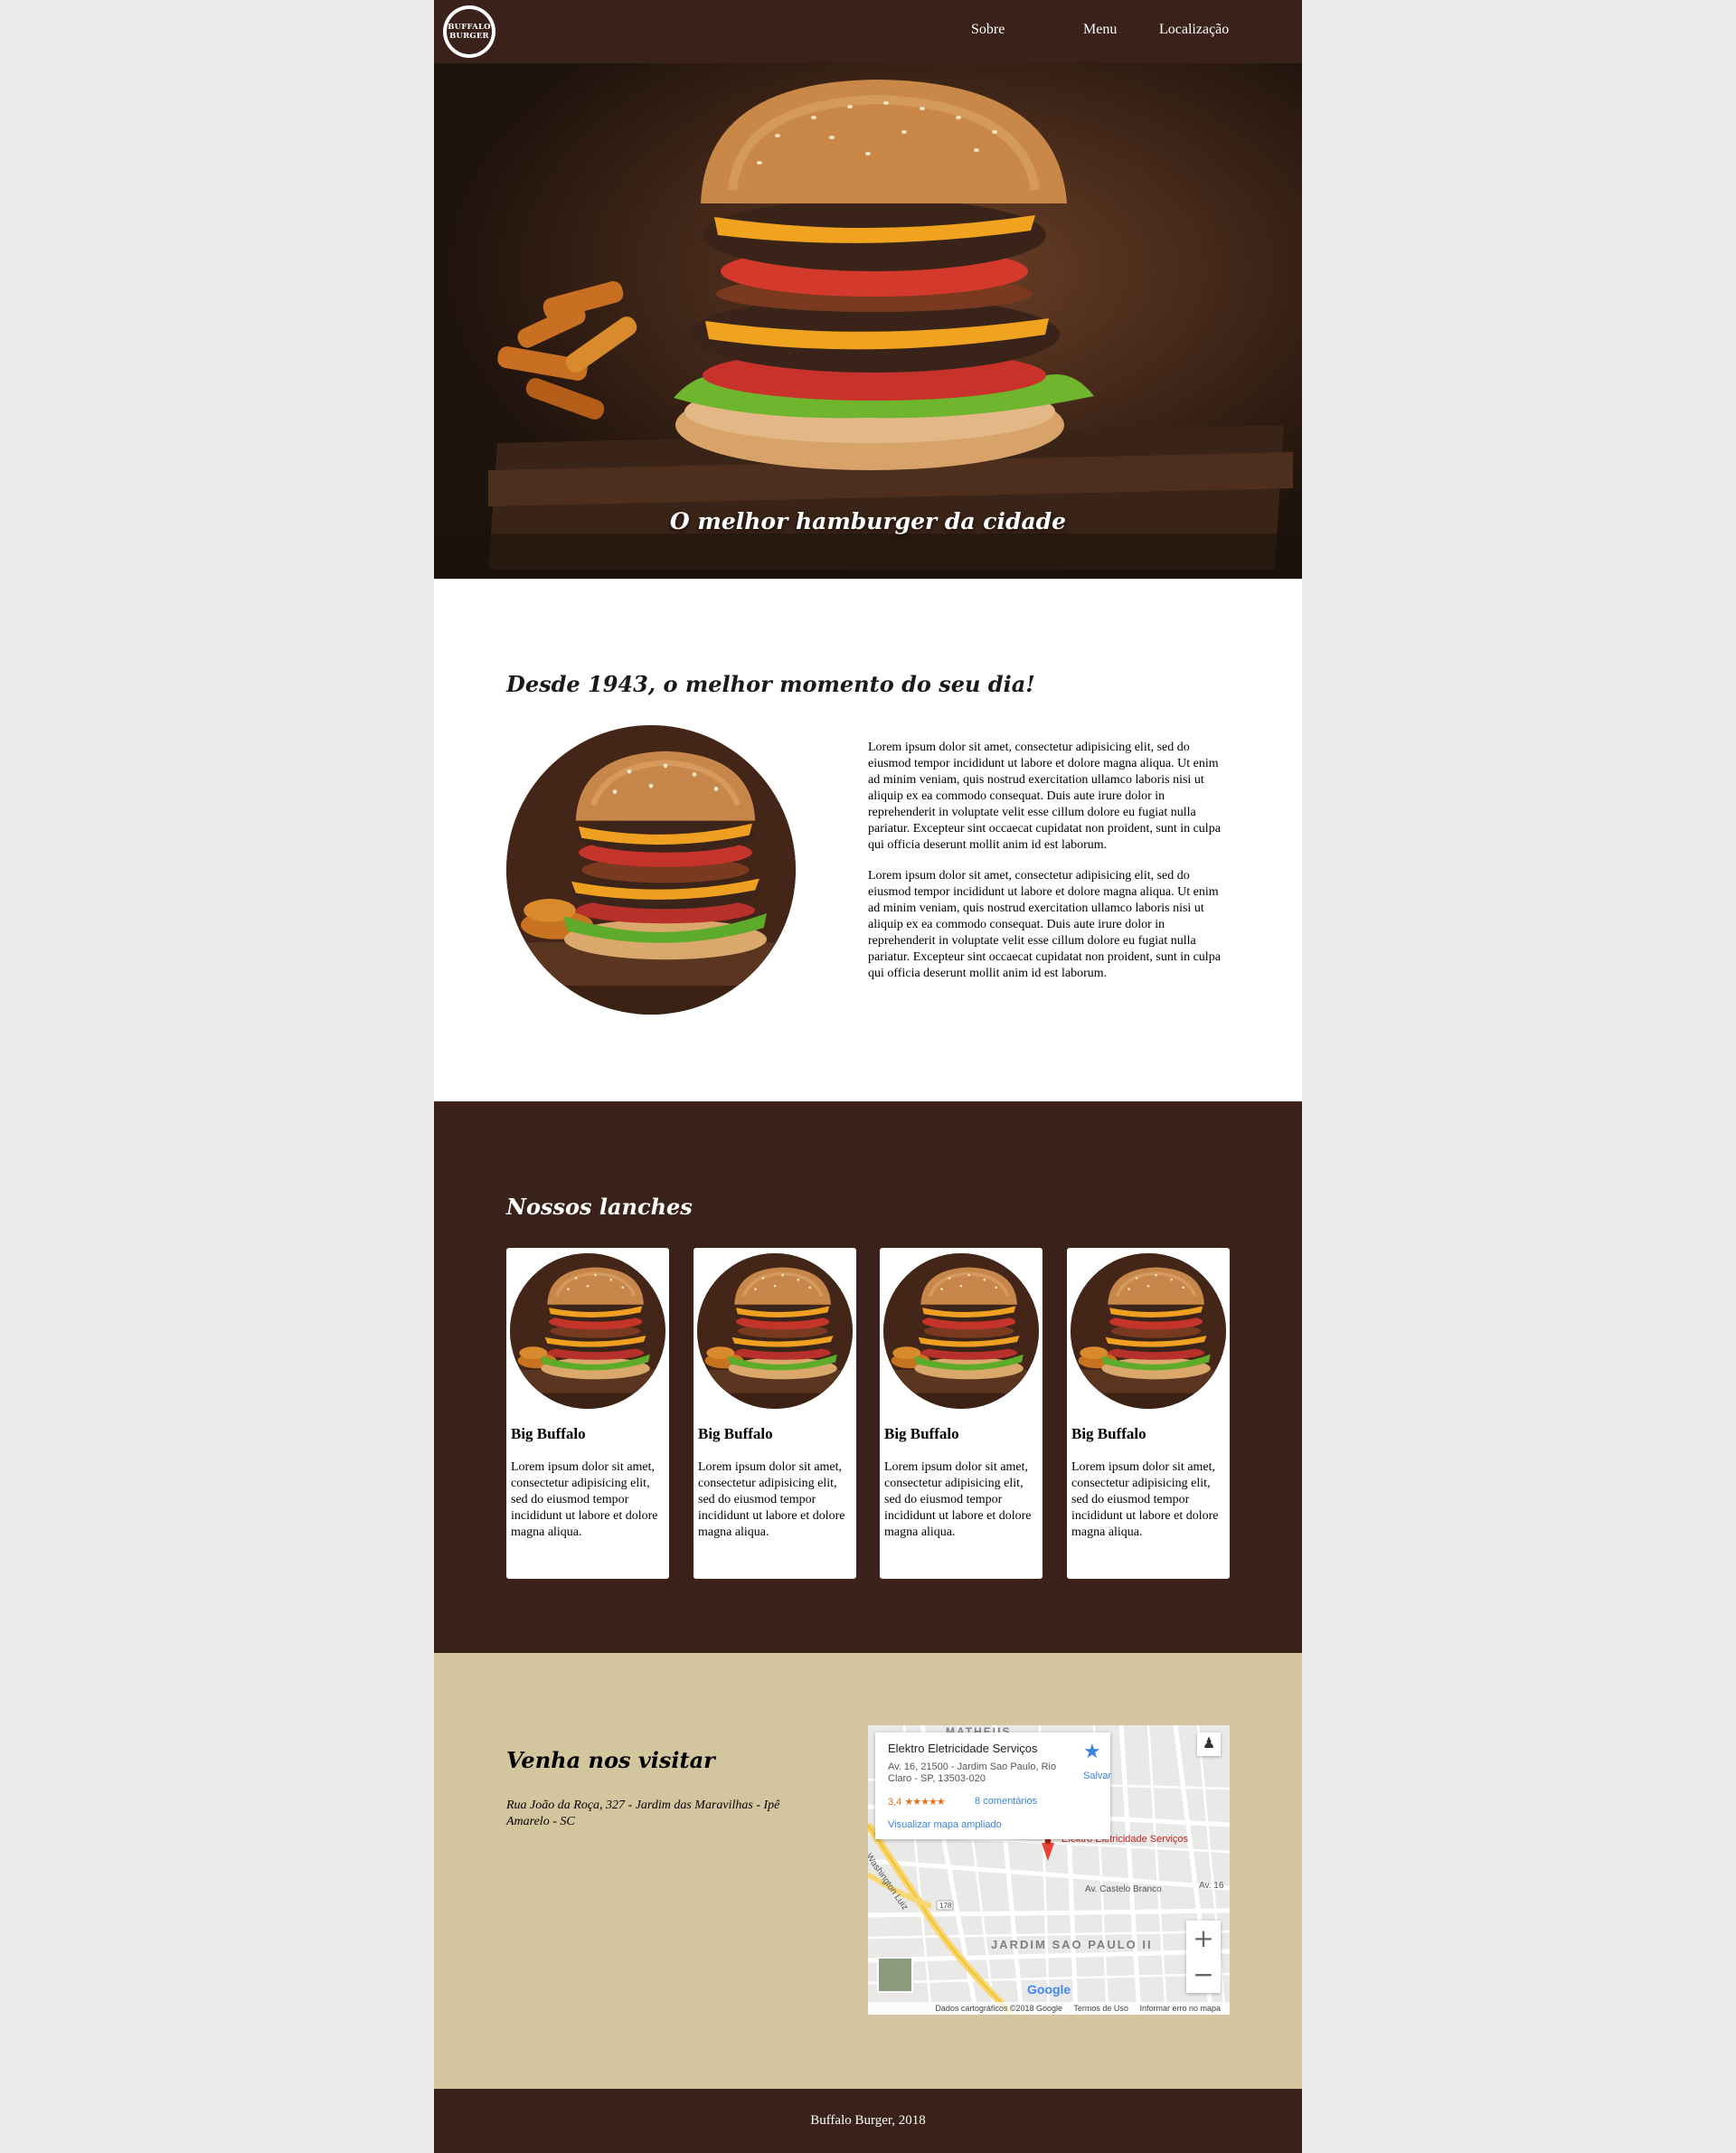 The image size is (1736, 2153). I want to click on map-data-credit: Dados cartográficos ©2018 Google, so click(999, 2008).